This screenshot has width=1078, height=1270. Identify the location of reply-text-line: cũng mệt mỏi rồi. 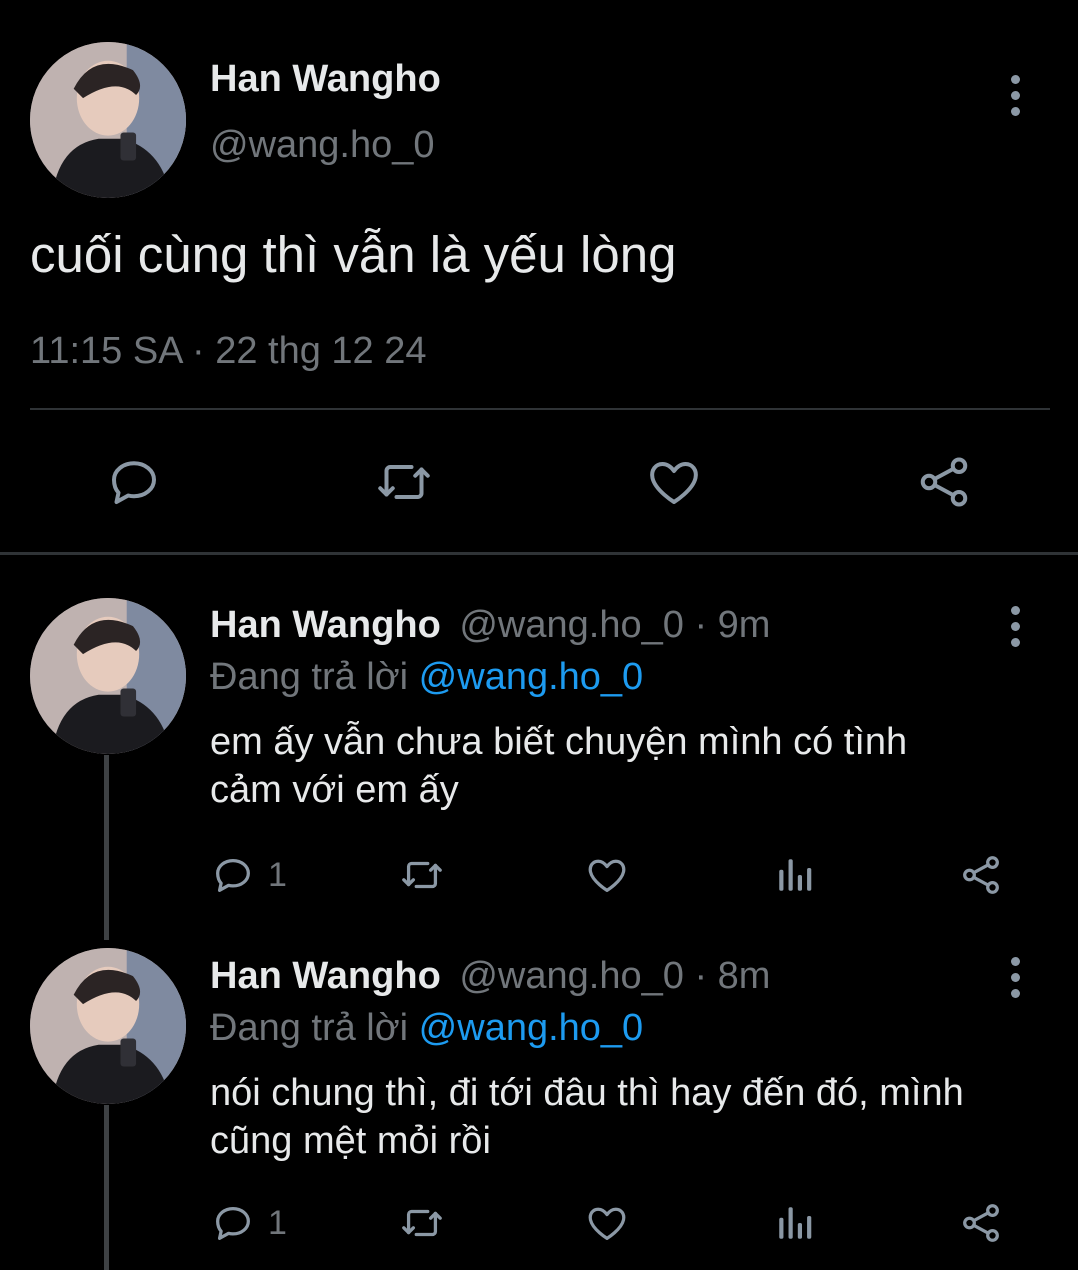
(350, 1141).